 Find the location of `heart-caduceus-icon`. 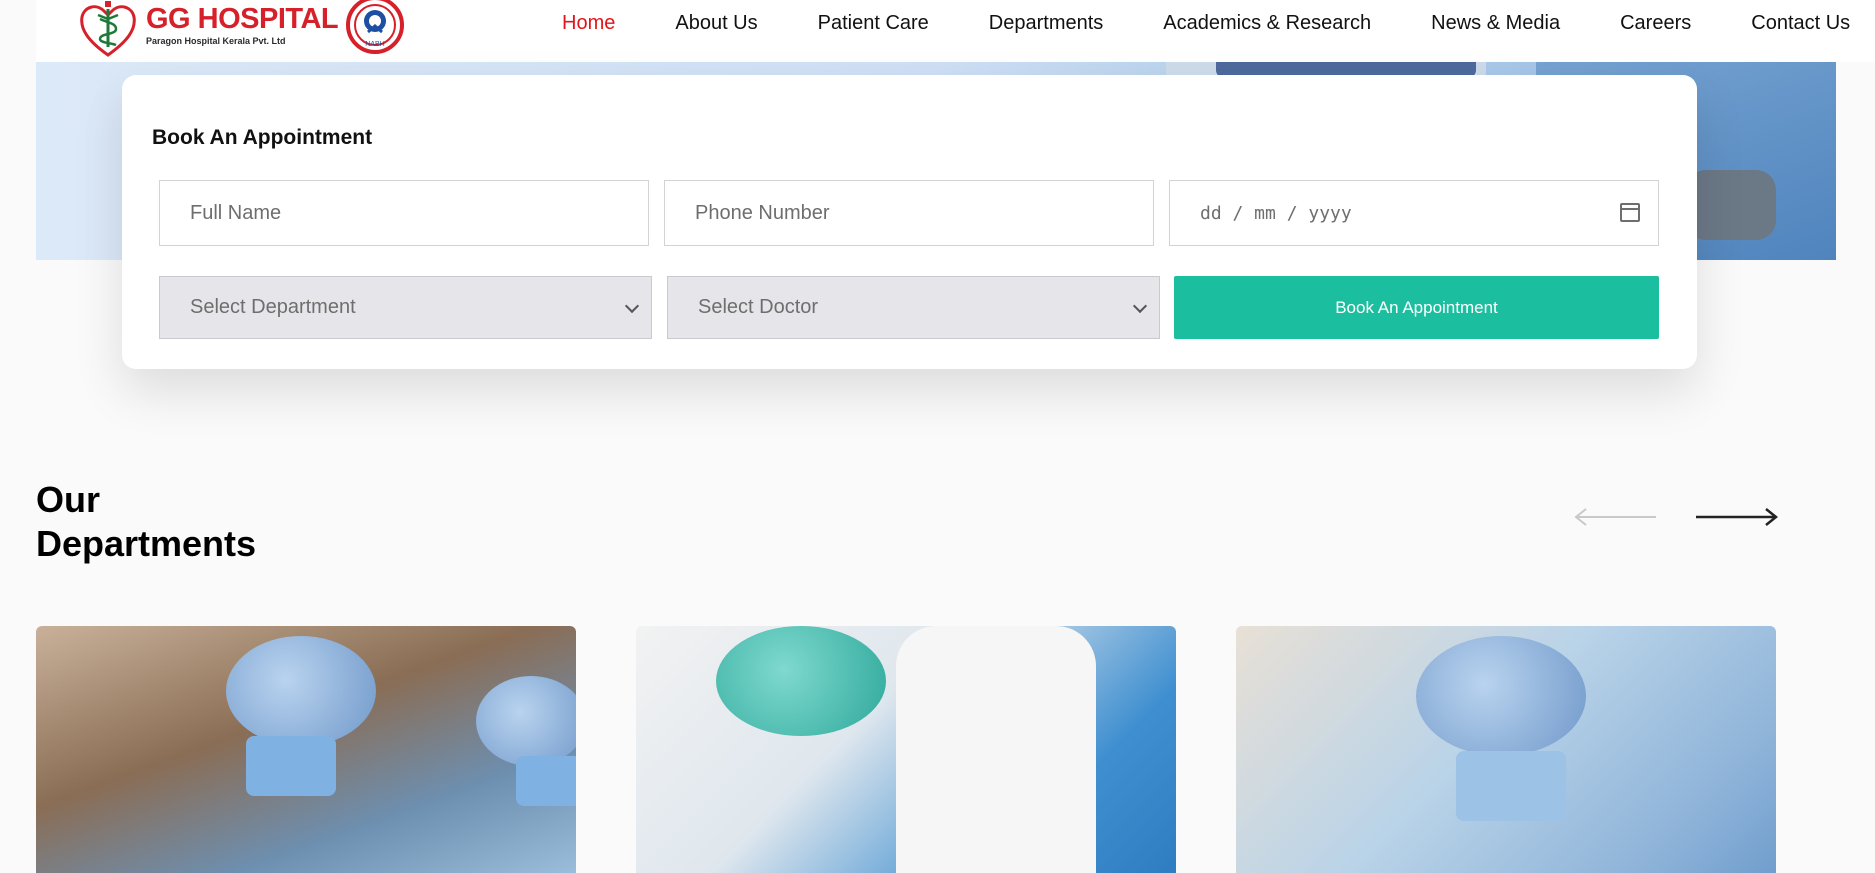

heart-caduceus-icon is located at coordinates (108, 29).